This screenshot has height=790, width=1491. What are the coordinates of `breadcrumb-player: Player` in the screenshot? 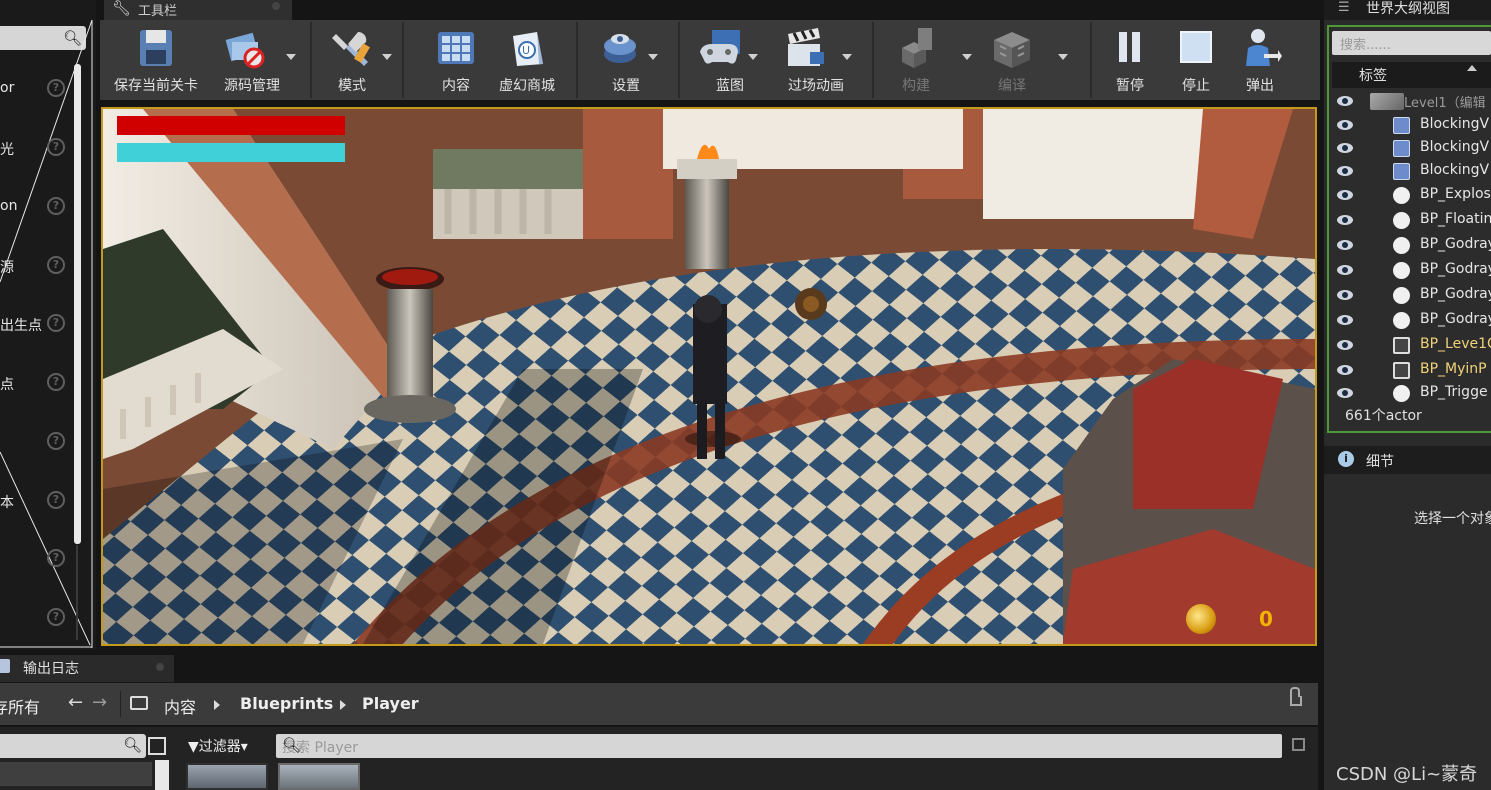 It's located at (390, 703).